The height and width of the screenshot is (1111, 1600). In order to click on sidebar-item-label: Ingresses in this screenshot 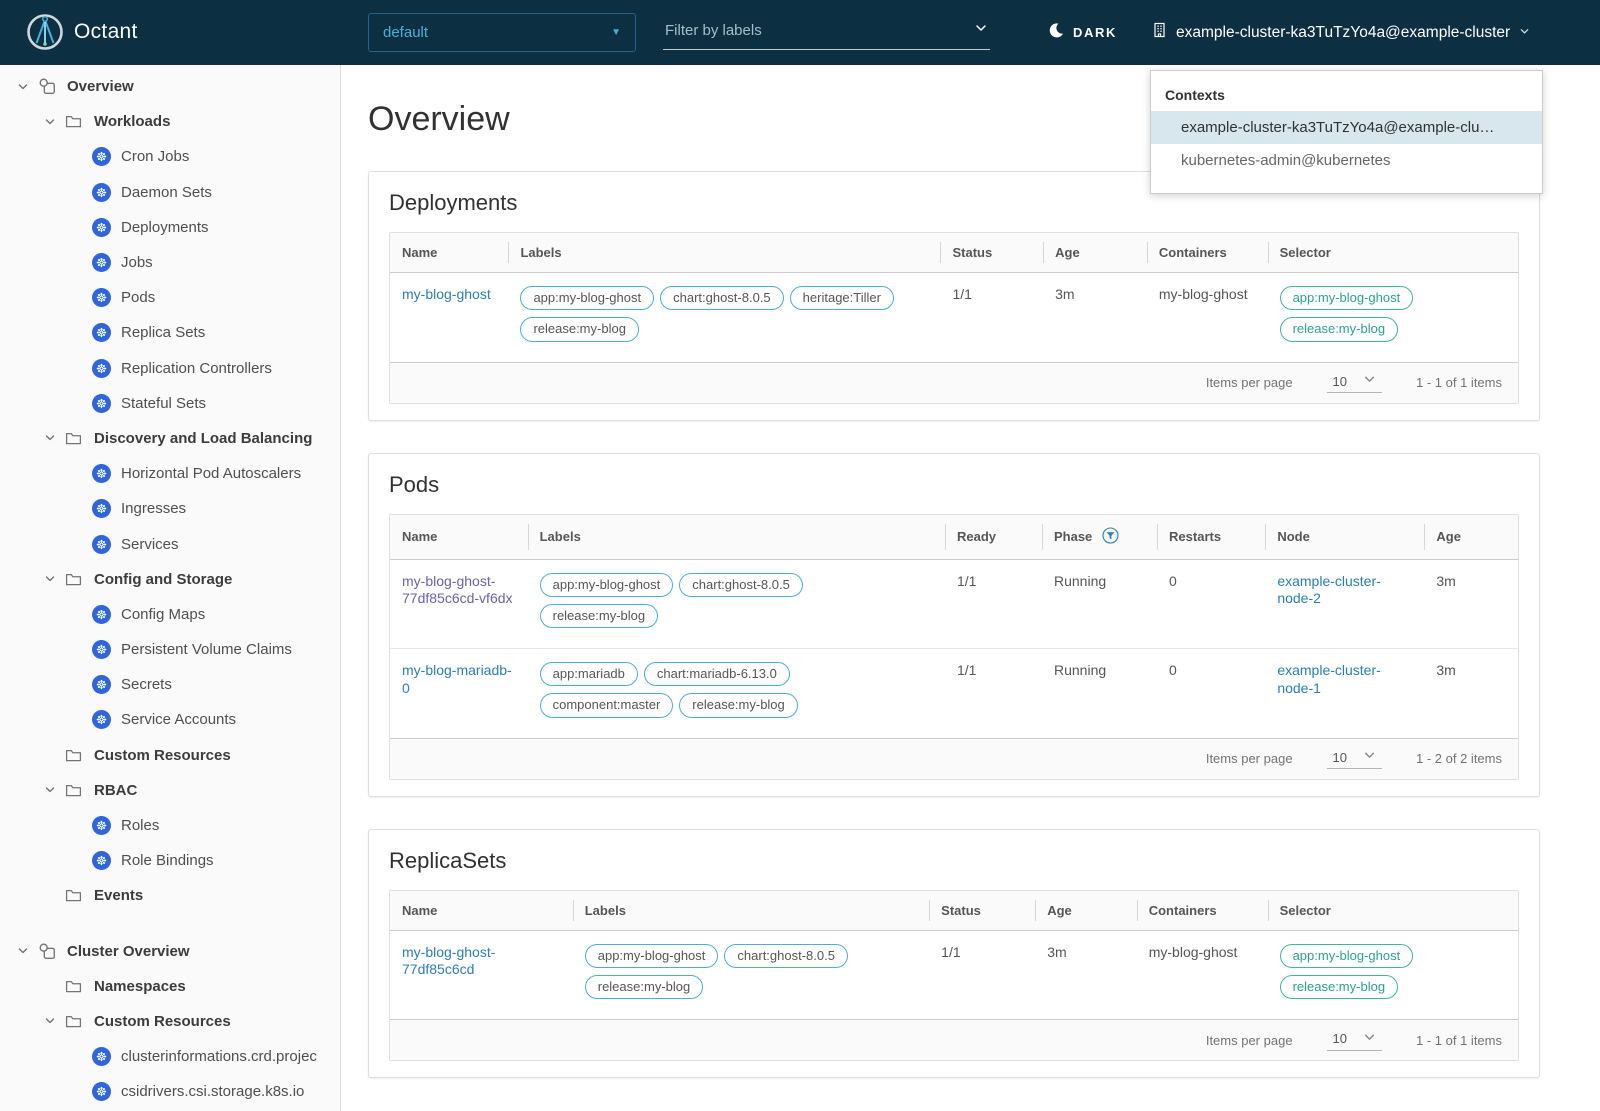, I will do `click(154, 509)`.